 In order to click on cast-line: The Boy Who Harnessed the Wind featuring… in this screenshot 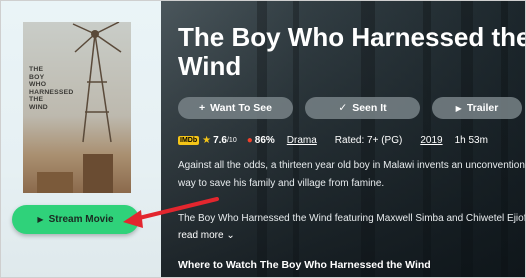, I will do `click(352, 218)`.